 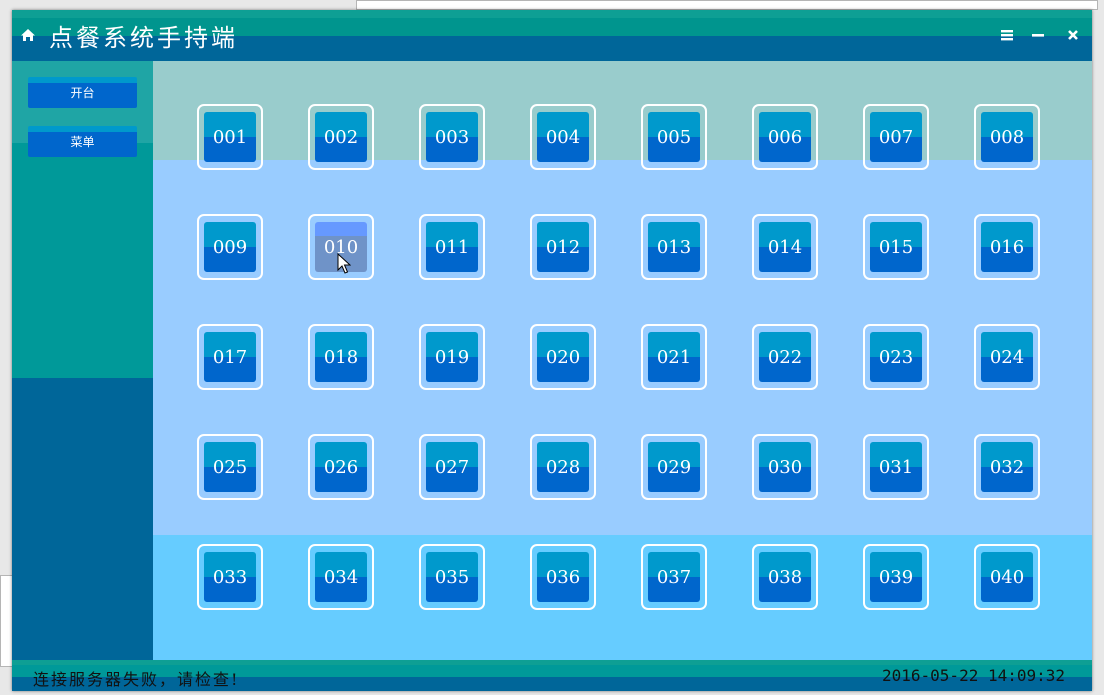 I want to click on table-button-013: 013, so click(x=674, y=247).